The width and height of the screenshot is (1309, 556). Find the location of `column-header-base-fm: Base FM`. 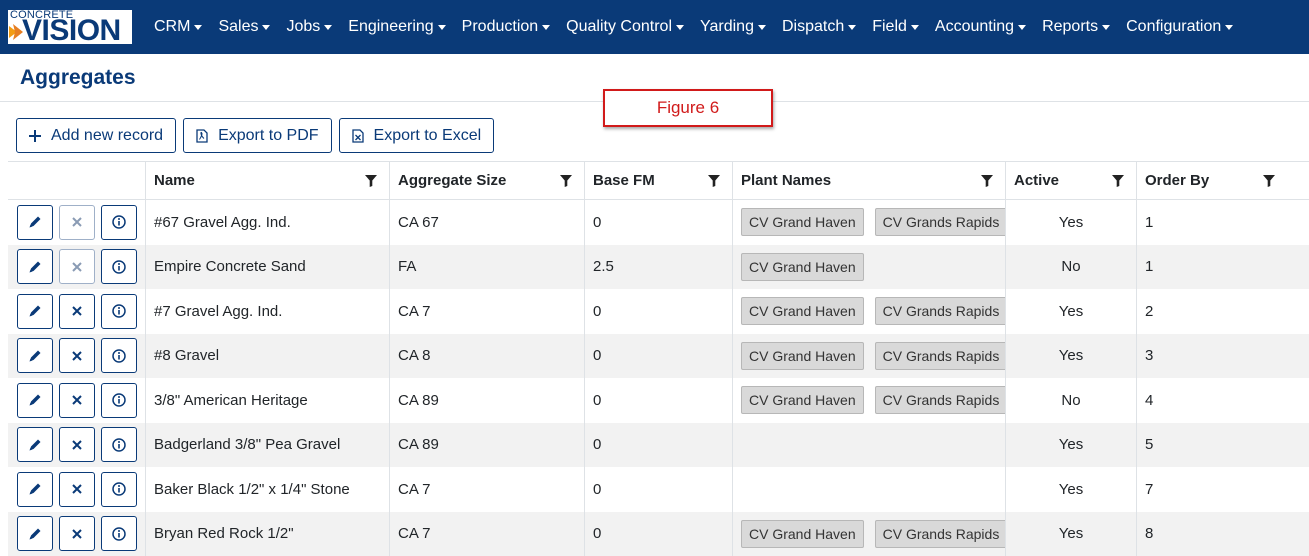

column-header-base-fm: Base FM is located at coordinates (659, 180).